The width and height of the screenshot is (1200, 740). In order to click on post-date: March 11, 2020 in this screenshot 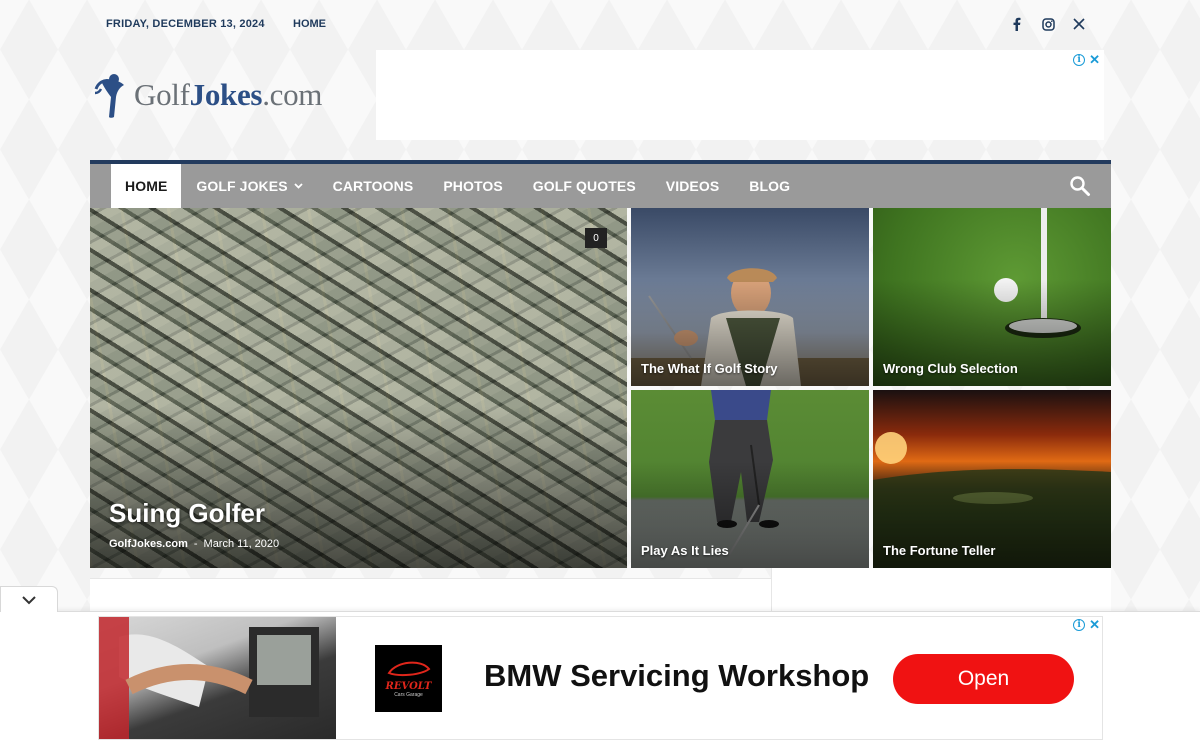, I will do `click(241, 544)`.